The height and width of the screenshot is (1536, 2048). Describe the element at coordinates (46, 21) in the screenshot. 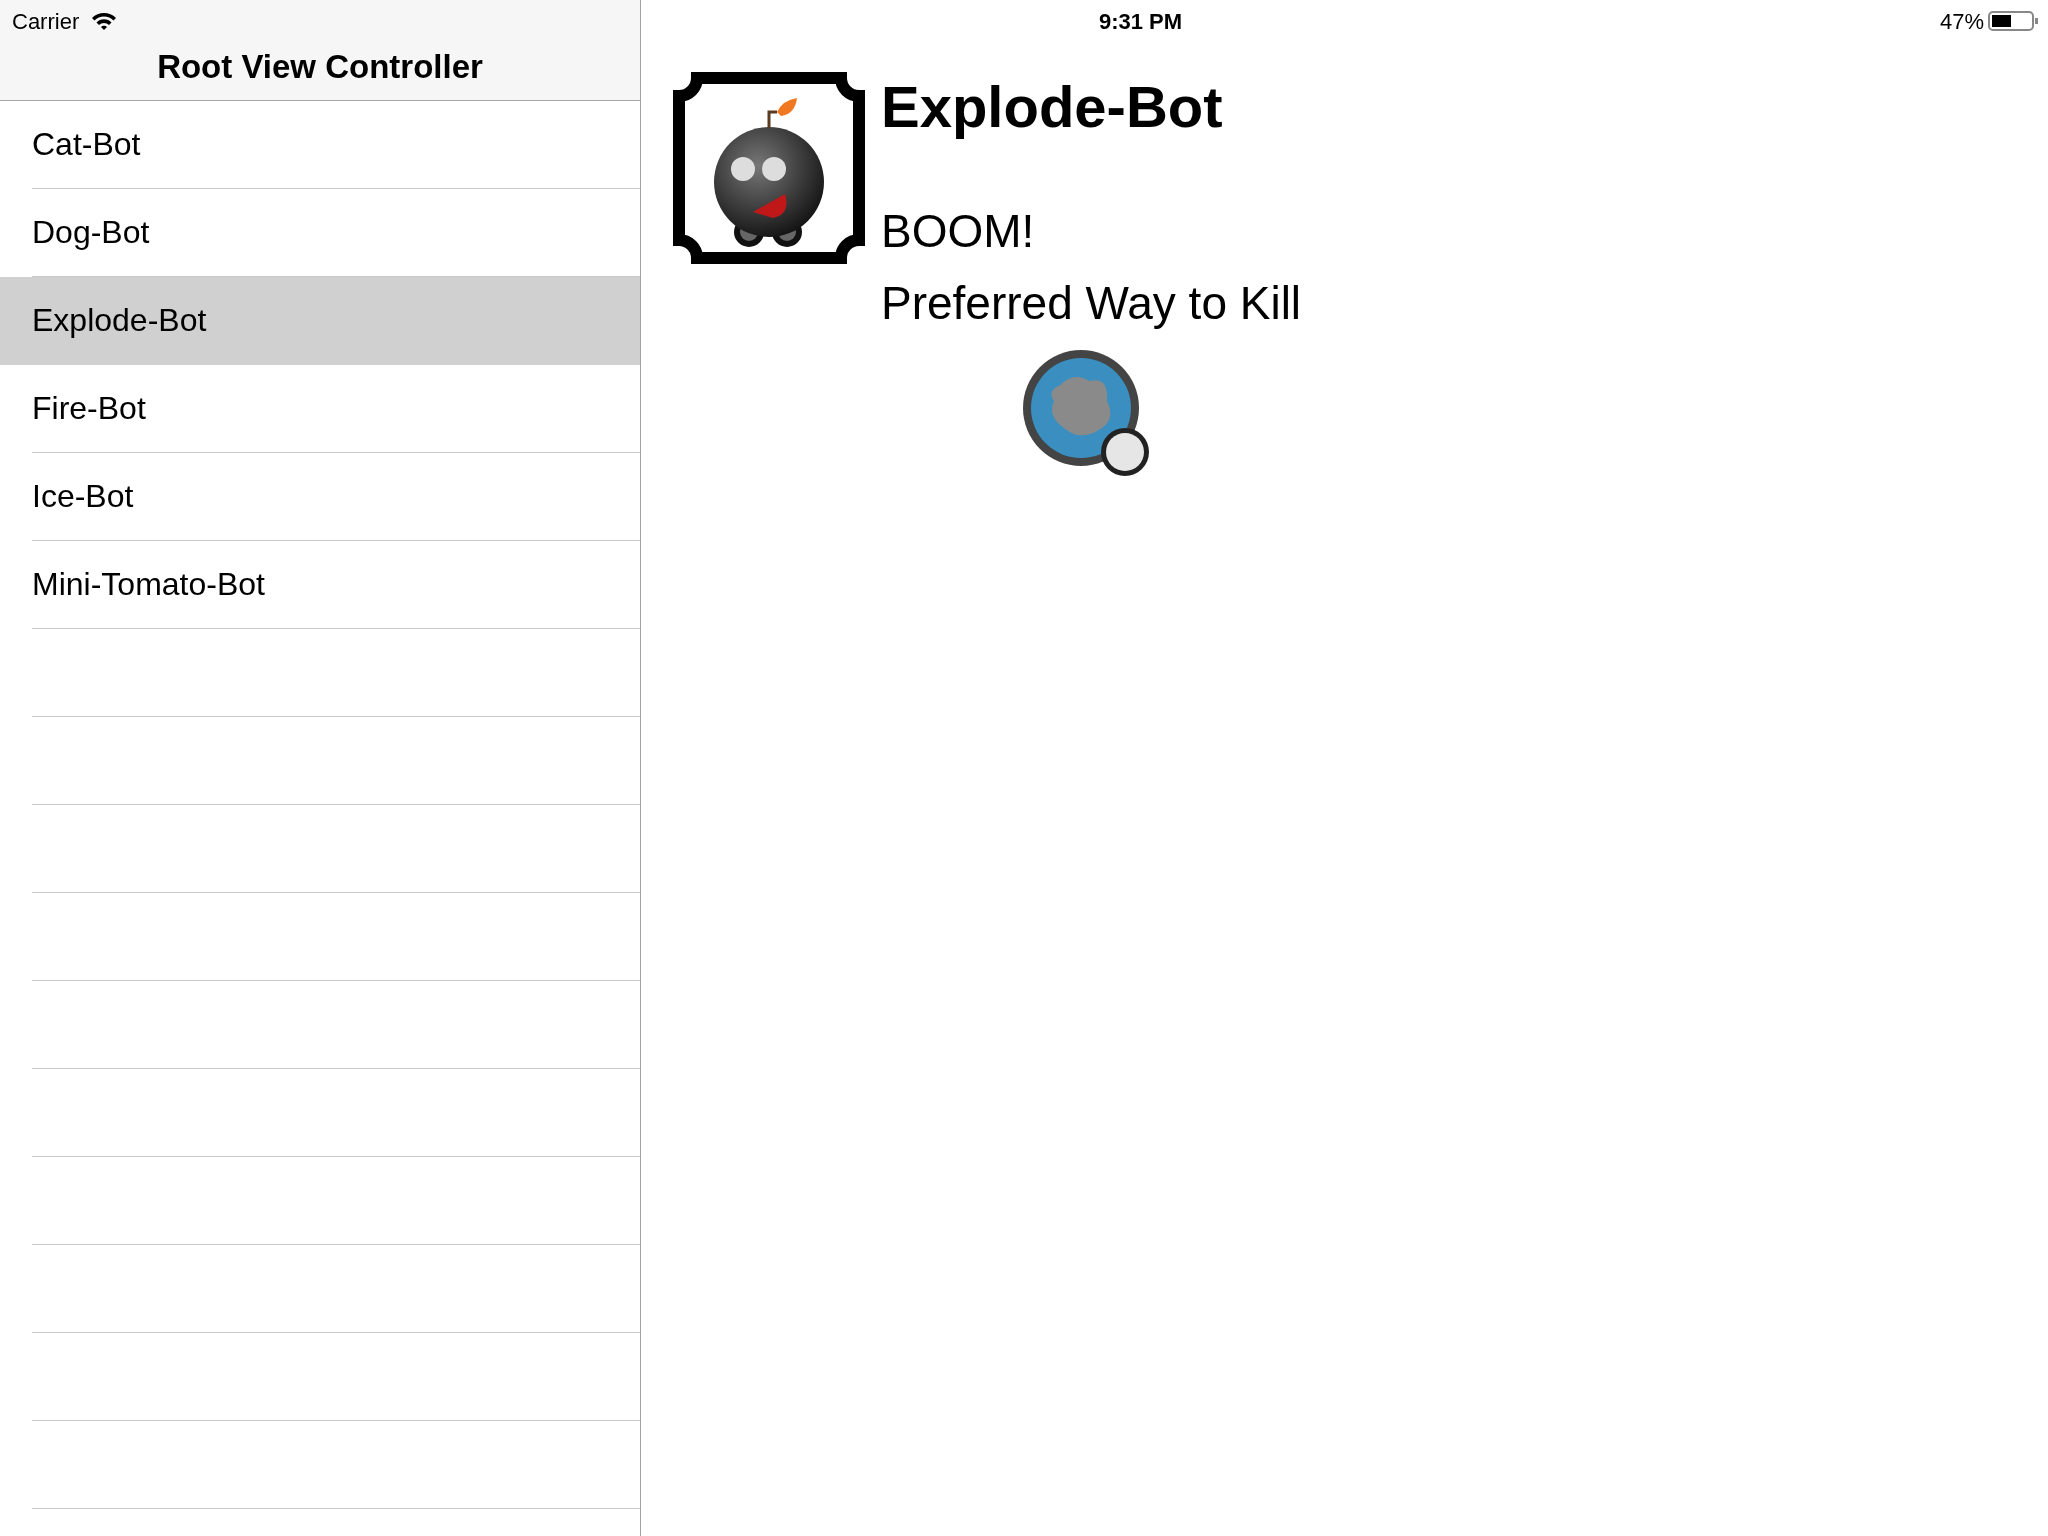

I see `carrier-label: Carrier` at that location.